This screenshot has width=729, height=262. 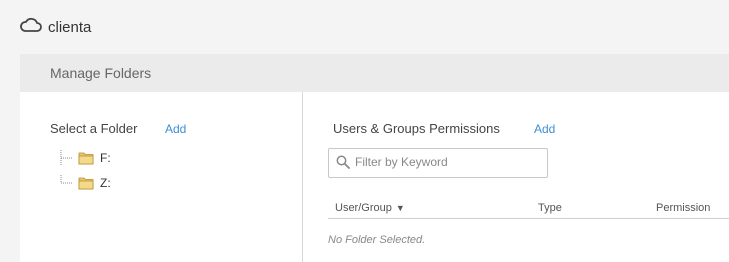 What do you see at coordinates (683, 208) in the screenshot?
I see `column-header-permission: Permission` at bounding box center [683, 208].